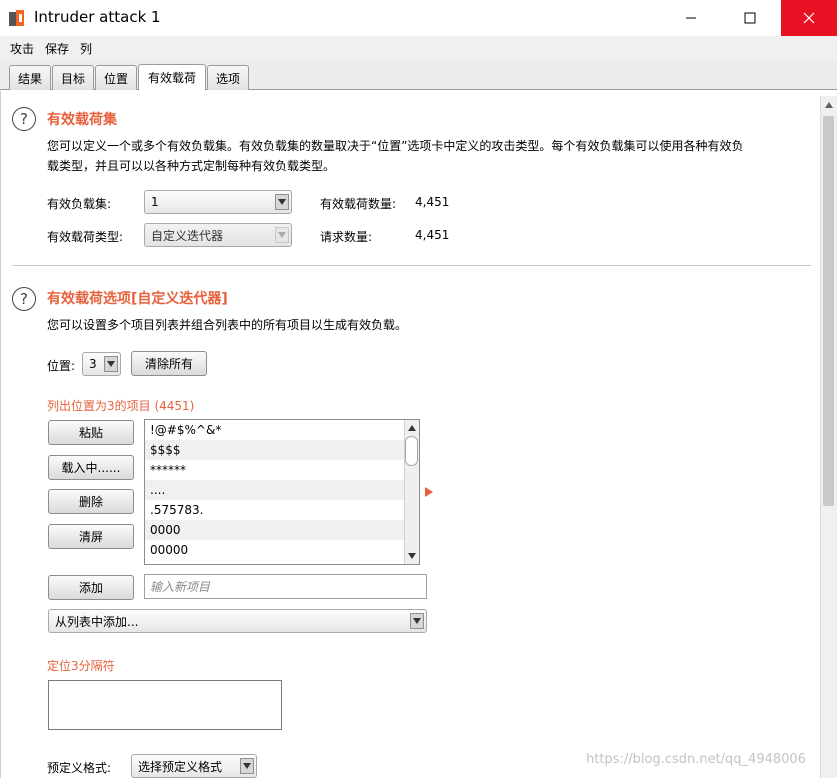 Image resolution: width=837 pixels, height=778 pixels. I want to click on list-heading: 列出位置为3的项目 (4451), so click(121, 406).